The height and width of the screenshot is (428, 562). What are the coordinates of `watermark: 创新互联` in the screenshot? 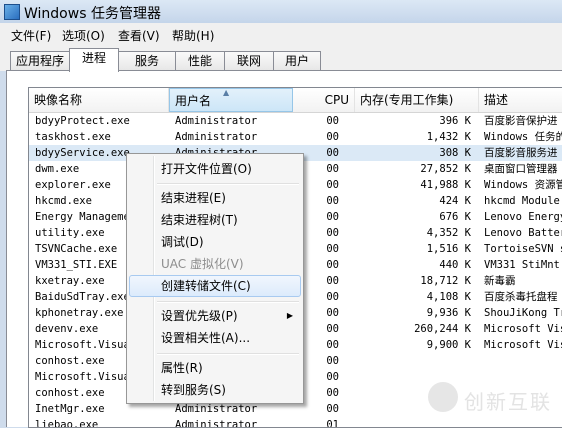 It's located at (493, 398).